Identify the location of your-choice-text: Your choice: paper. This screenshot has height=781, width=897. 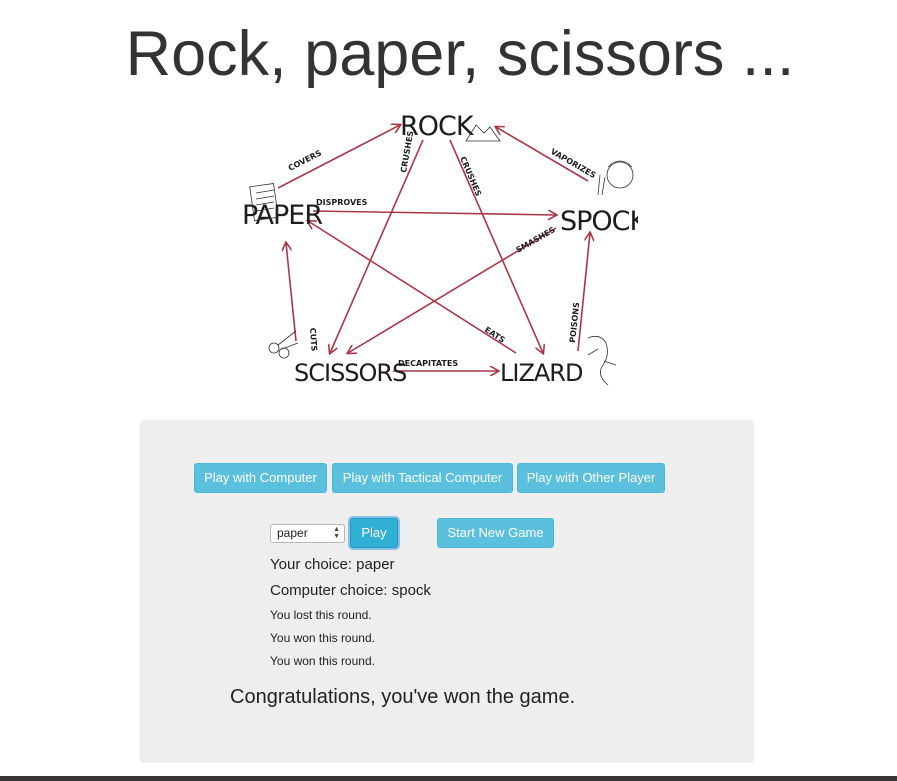
(332, 564).